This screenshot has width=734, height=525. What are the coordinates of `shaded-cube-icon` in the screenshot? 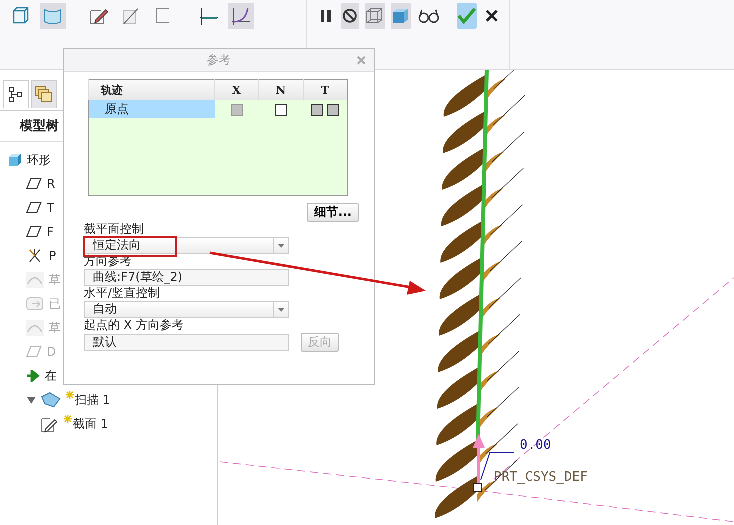 It's located at (400, 16).